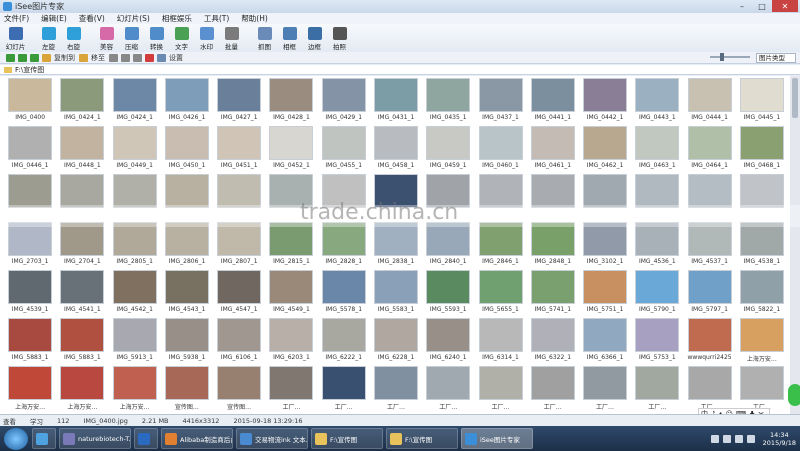 This screenshot has height=451, width=800. Describe the element at coordinates (206, 39) in the screenshot. I see `toolbar-button: 水印` at that location.